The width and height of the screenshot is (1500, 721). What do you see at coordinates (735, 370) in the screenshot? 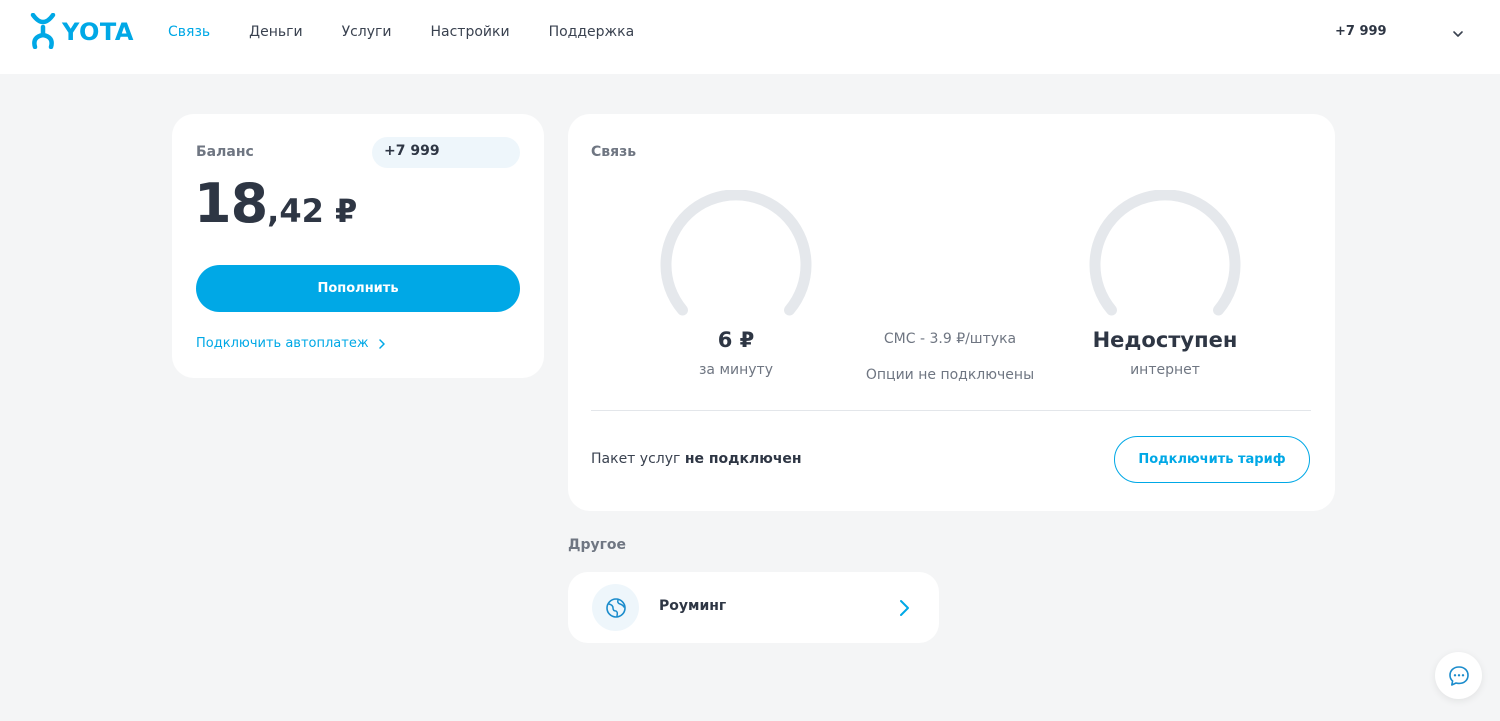
I see `calls-caption: за минуту` at bounding box center [735, 370].